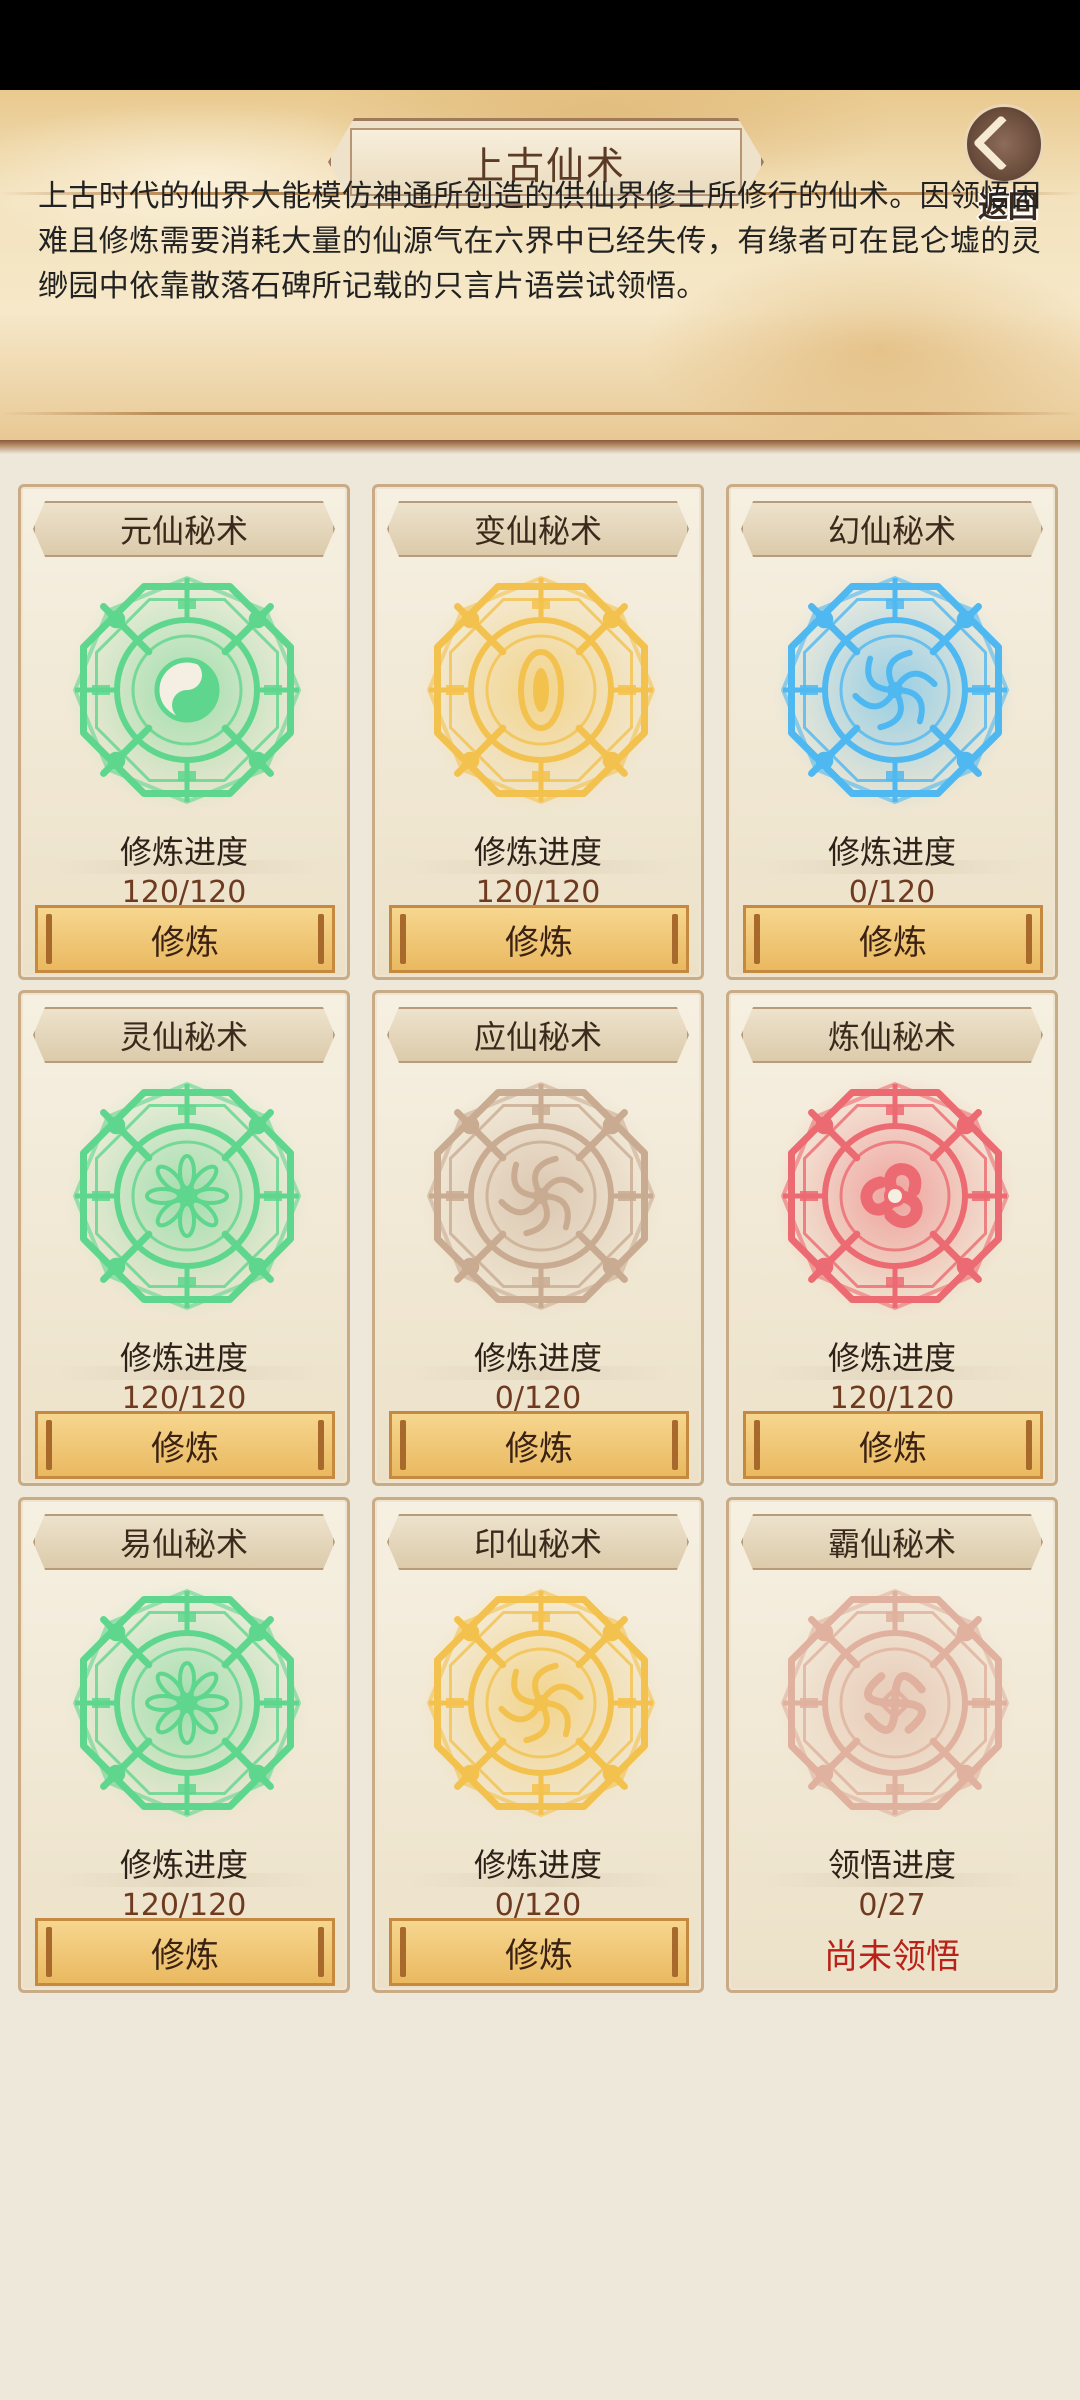  Describe the element at coordinates (183, 531) in the screenshot. I see `card-title: 元仙秘术` at that location.